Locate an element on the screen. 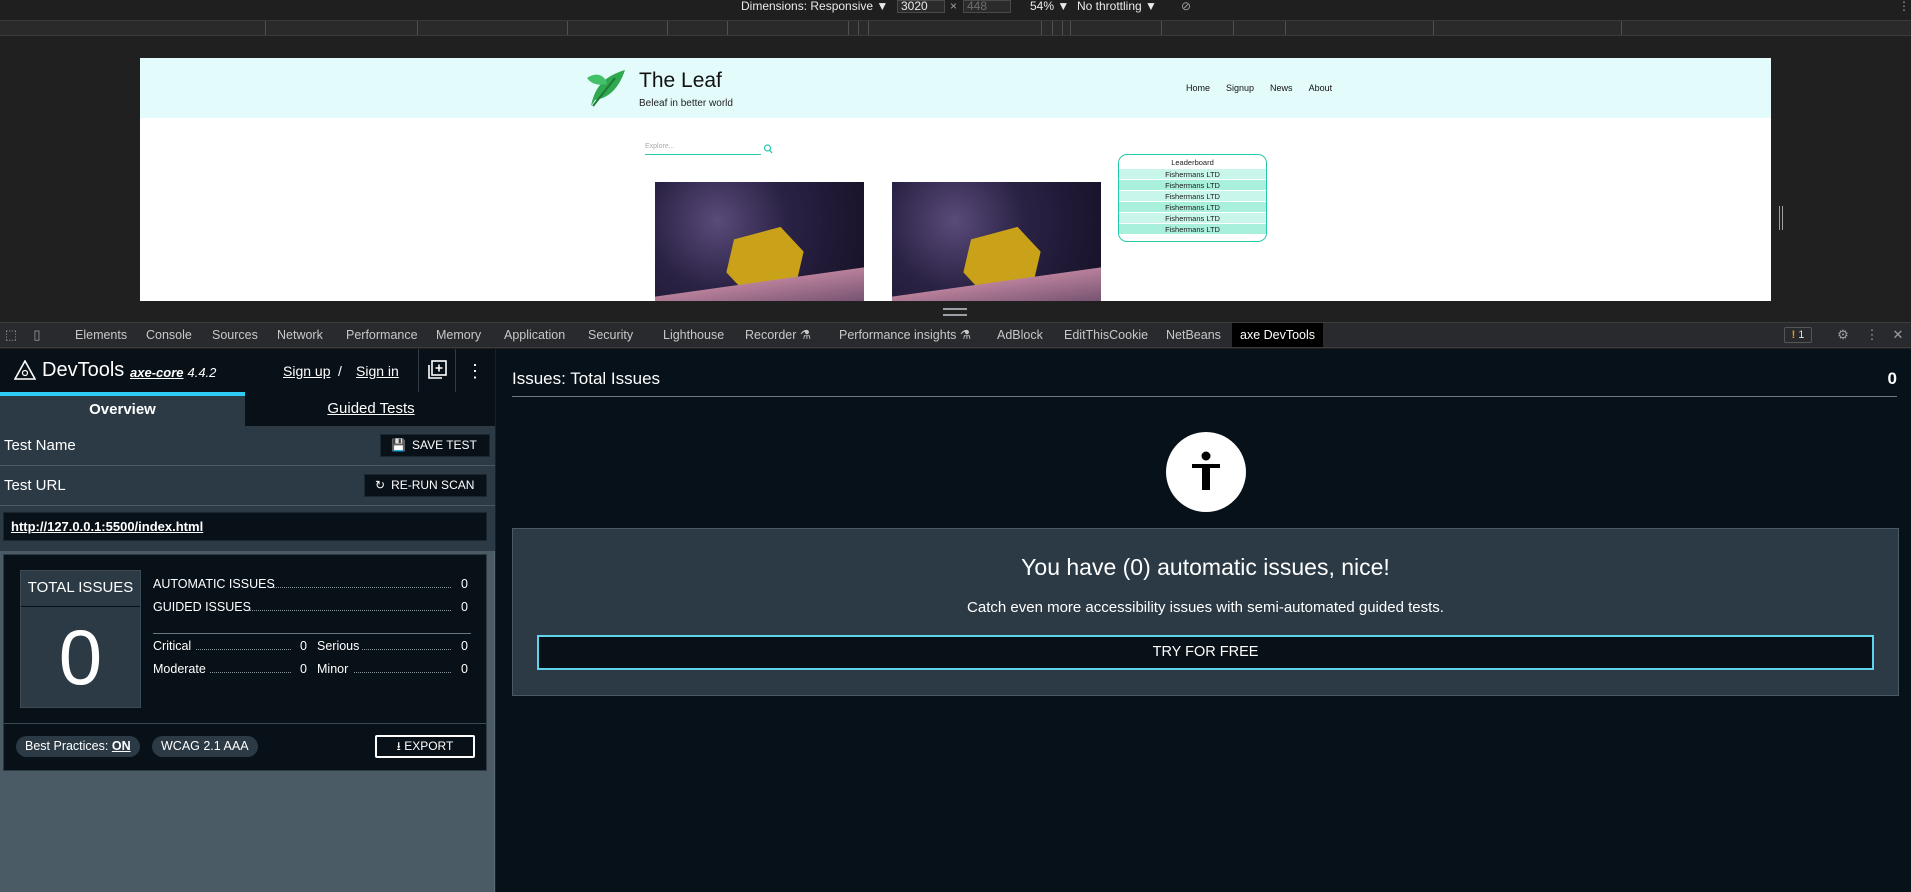  nav-home: Home is located at coordinates (1198, 88).